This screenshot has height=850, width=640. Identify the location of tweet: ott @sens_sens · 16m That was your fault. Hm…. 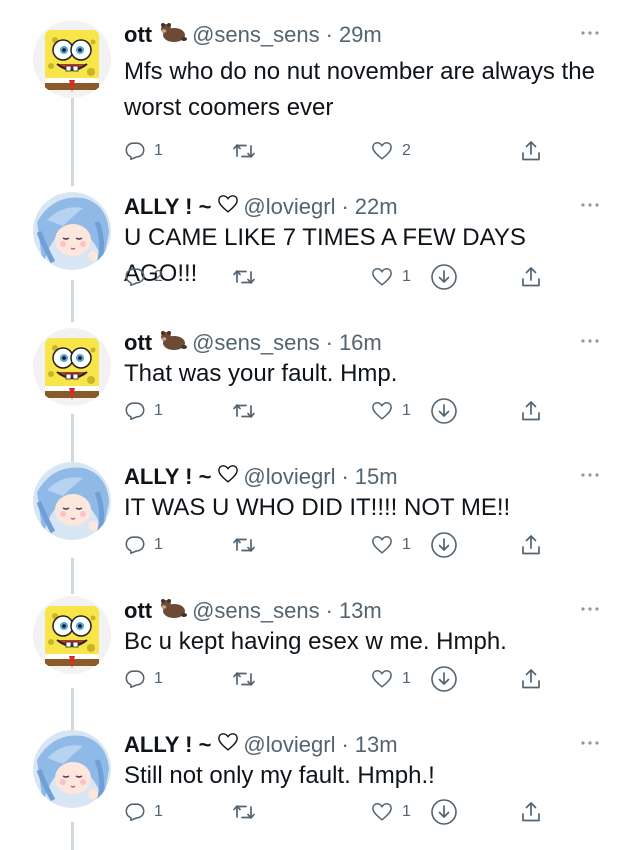
(320, 379).